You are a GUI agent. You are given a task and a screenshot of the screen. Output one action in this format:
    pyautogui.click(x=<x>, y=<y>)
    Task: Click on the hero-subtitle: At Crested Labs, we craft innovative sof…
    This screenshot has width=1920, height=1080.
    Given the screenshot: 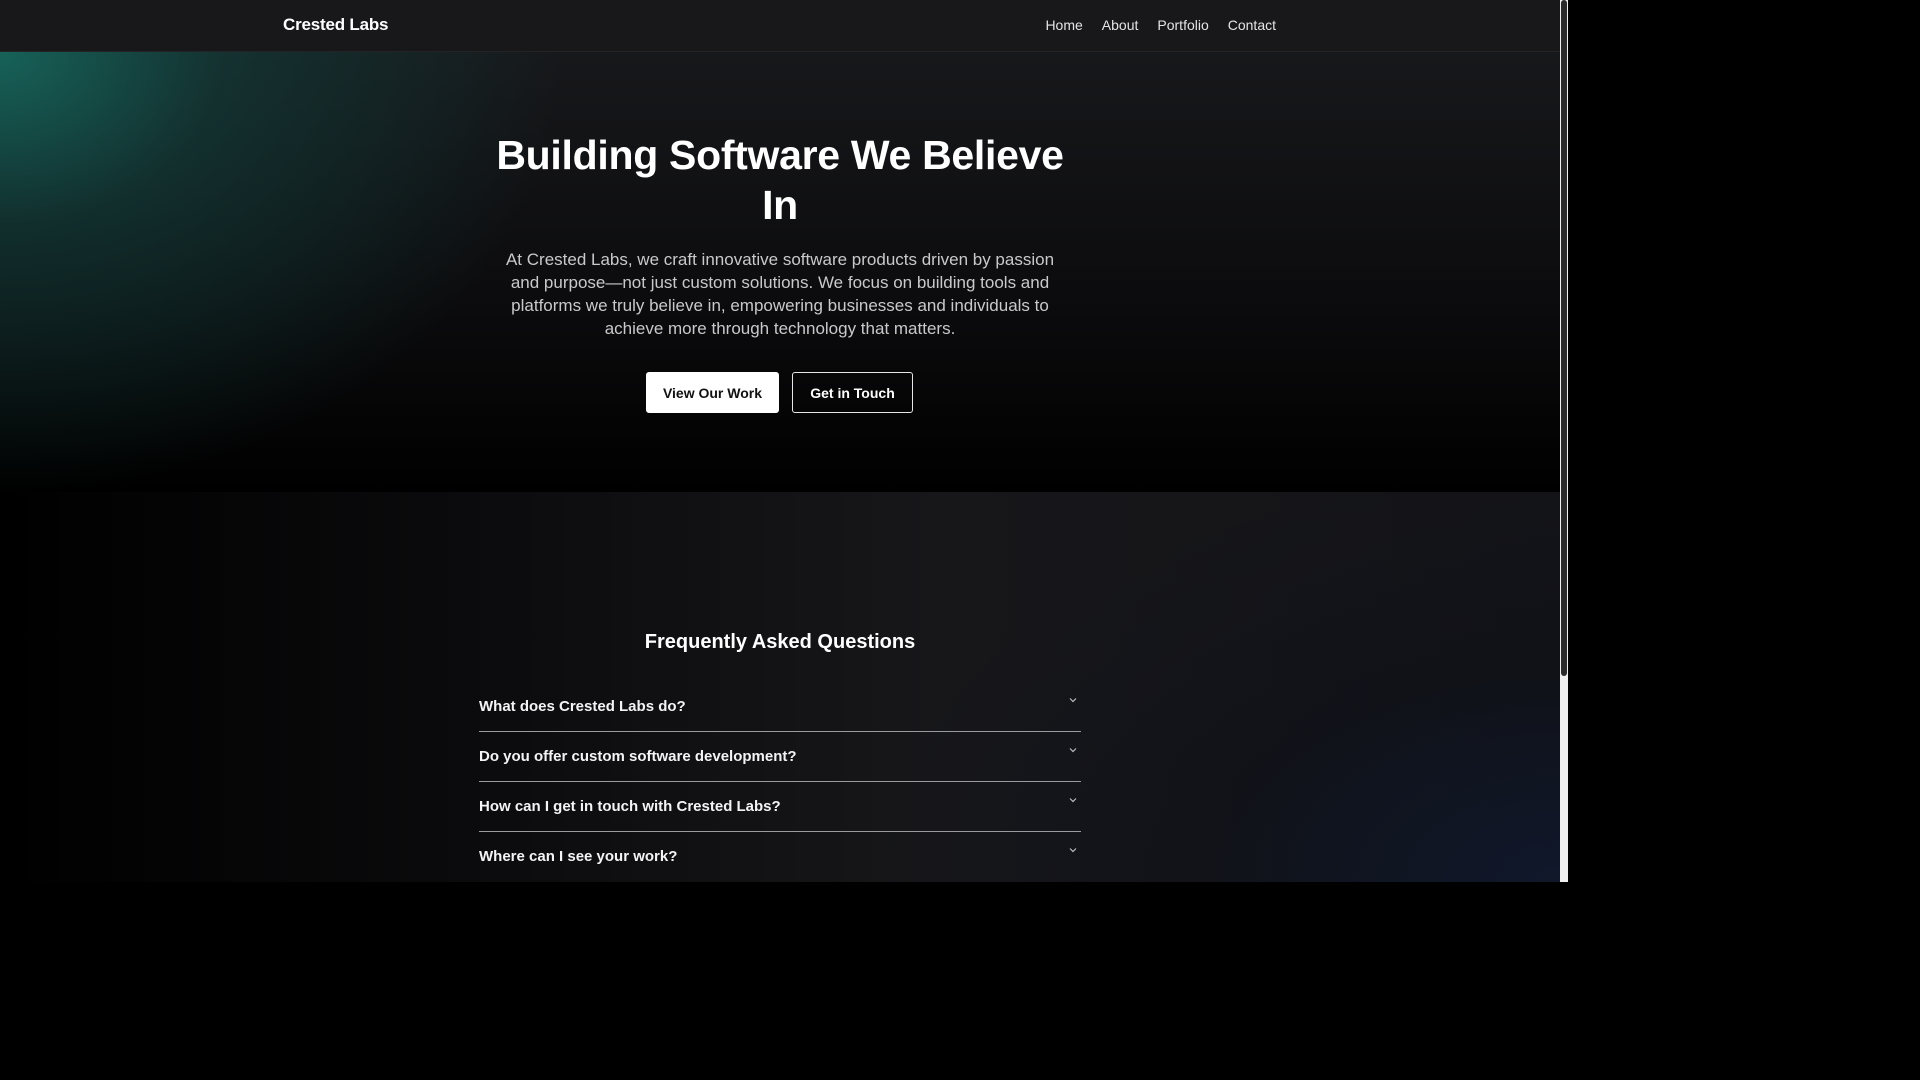 What is the action you would take?
    pyautogui.click(x=780, y=294)
    